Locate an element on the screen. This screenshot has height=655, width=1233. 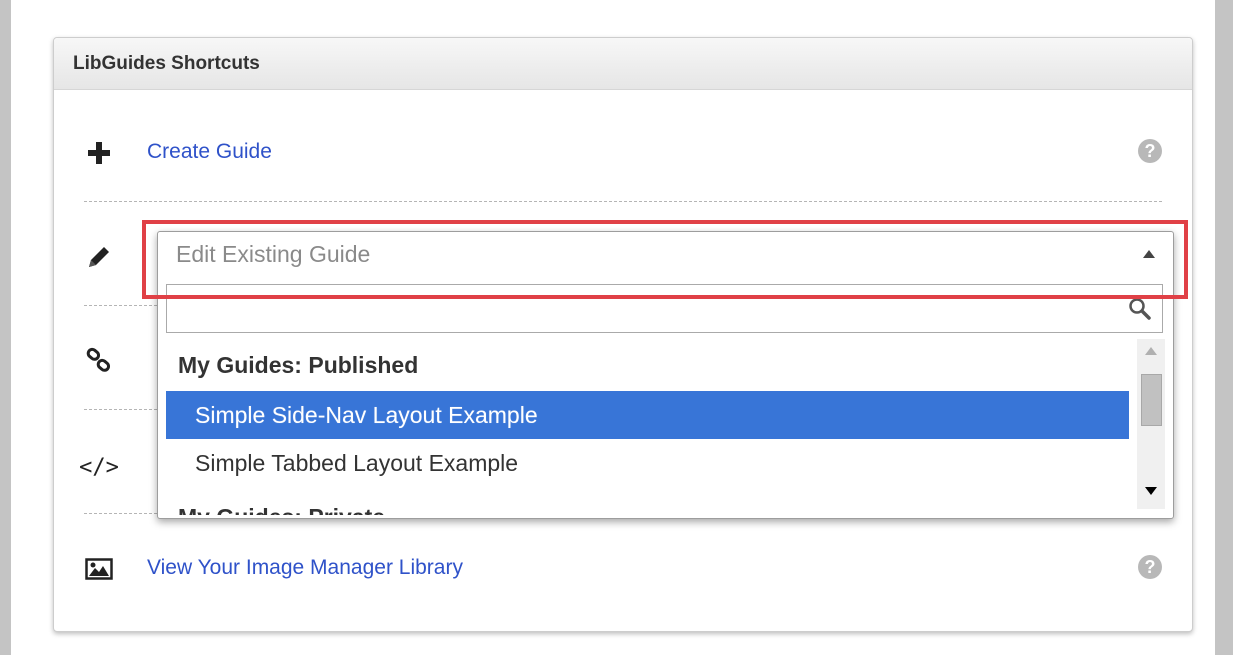
dropdown-option: Simple Side-Nav Layout Example is located at coordinates (647, 415).